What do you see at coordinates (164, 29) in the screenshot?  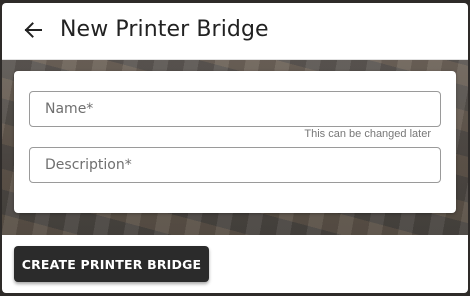 I see `page-title: New Printer Bridge` at bounding box center [164, 29].